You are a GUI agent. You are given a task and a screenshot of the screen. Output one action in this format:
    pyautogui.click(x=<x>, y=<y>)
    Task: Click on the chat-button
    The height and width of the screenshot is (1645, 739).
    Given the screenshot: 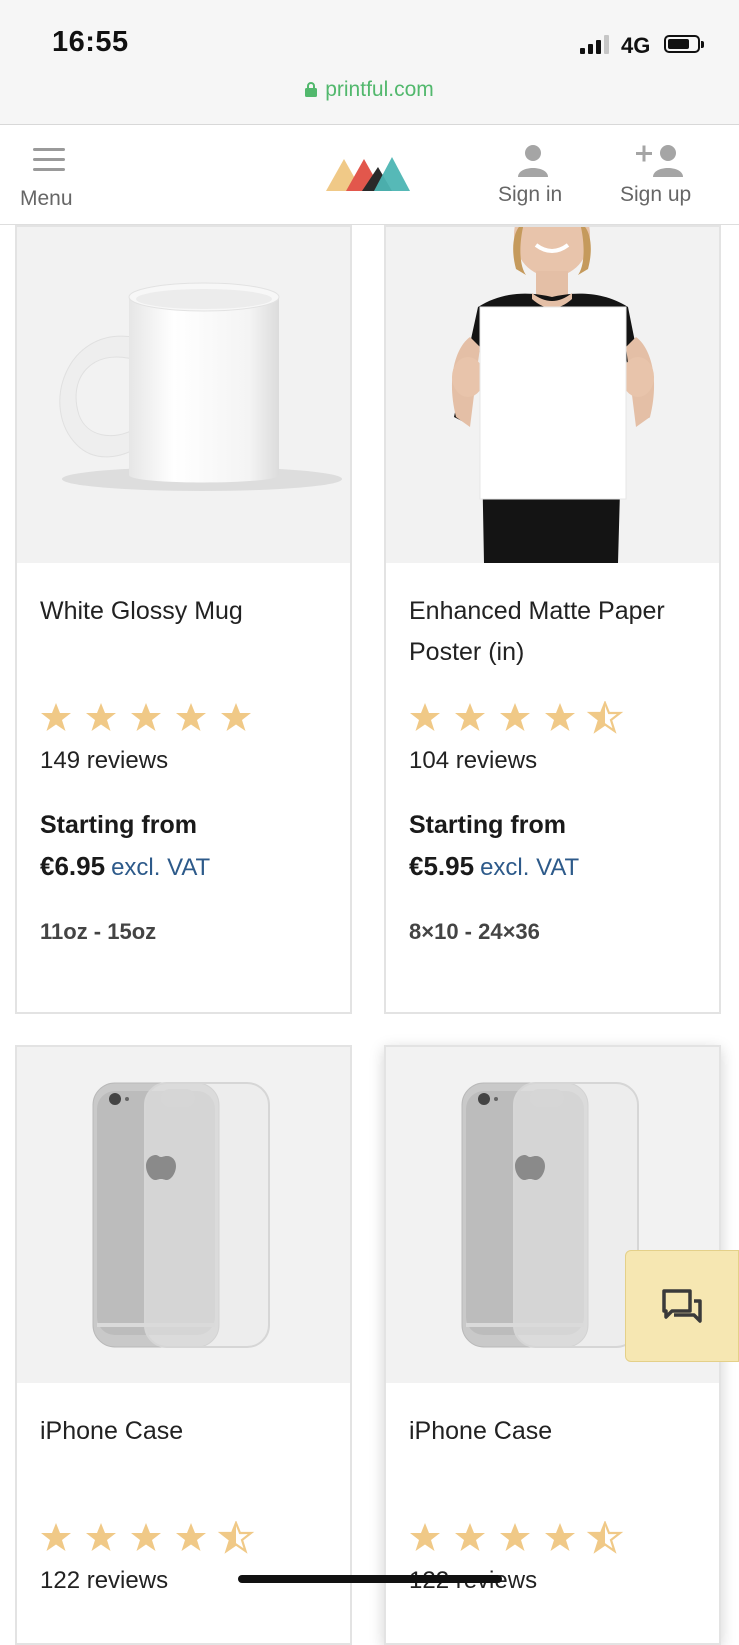 What is the action you would take?
    pyautogui.click(x=682, y=1306)
    